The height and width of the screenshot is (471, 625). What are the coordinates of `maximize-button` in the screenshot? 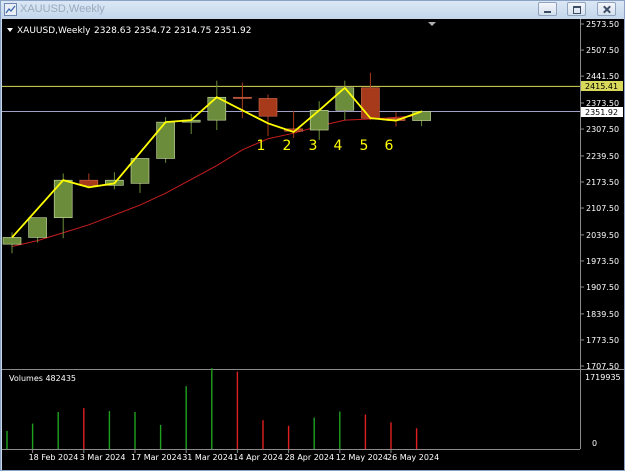 It's located at (576, 9).